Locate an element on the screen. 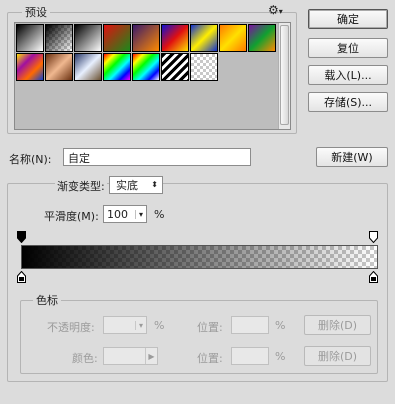  updown-icon: ⬍ is located at coordinates (154, 184).